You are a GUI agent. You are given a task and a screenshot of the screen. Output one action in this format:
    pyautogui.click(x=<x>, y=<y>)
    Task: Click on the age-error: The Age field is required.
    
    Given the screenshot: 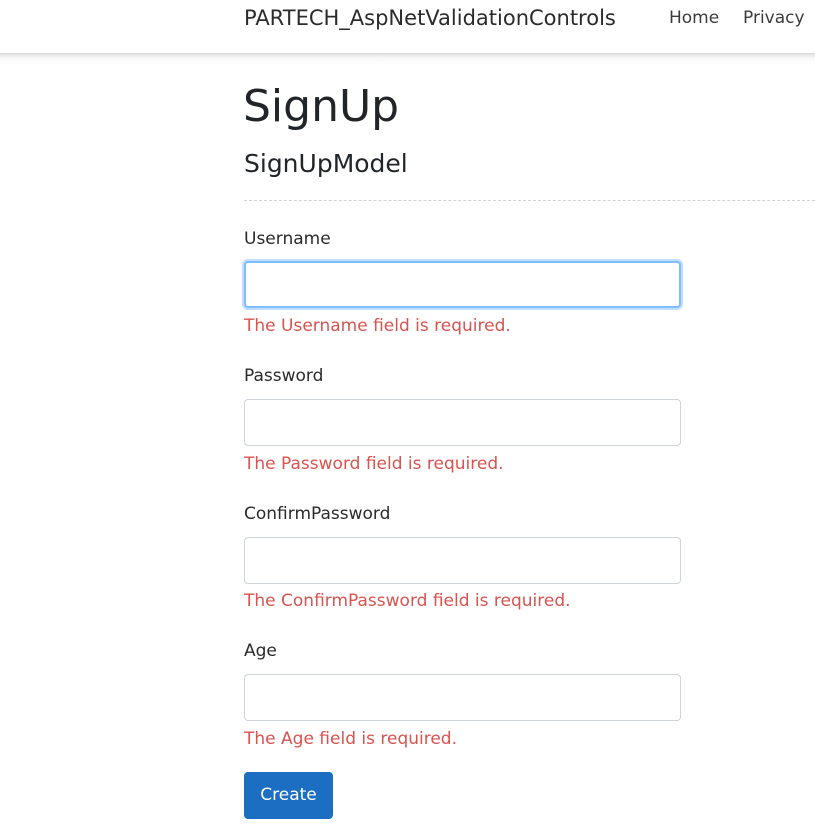 What is the action you would take?
    pyautogui.click(x=351, y=739)
    